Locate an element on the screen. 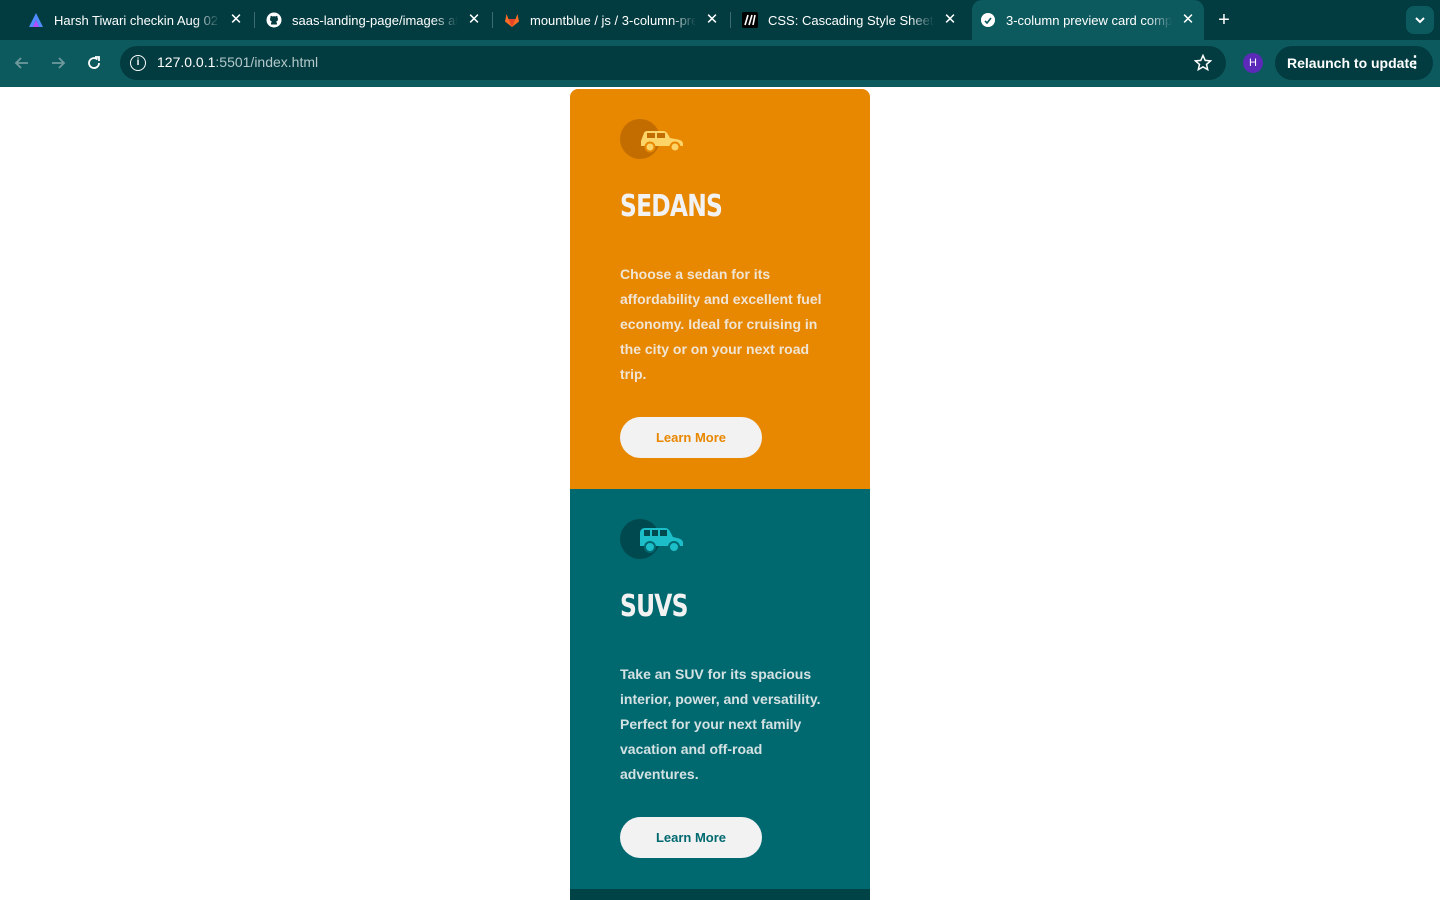 This screenshot has height=900, width=1440. tab-title: Harsh Tiwari checkin Aug 02, 2024 is located at coordinates (137, 20).